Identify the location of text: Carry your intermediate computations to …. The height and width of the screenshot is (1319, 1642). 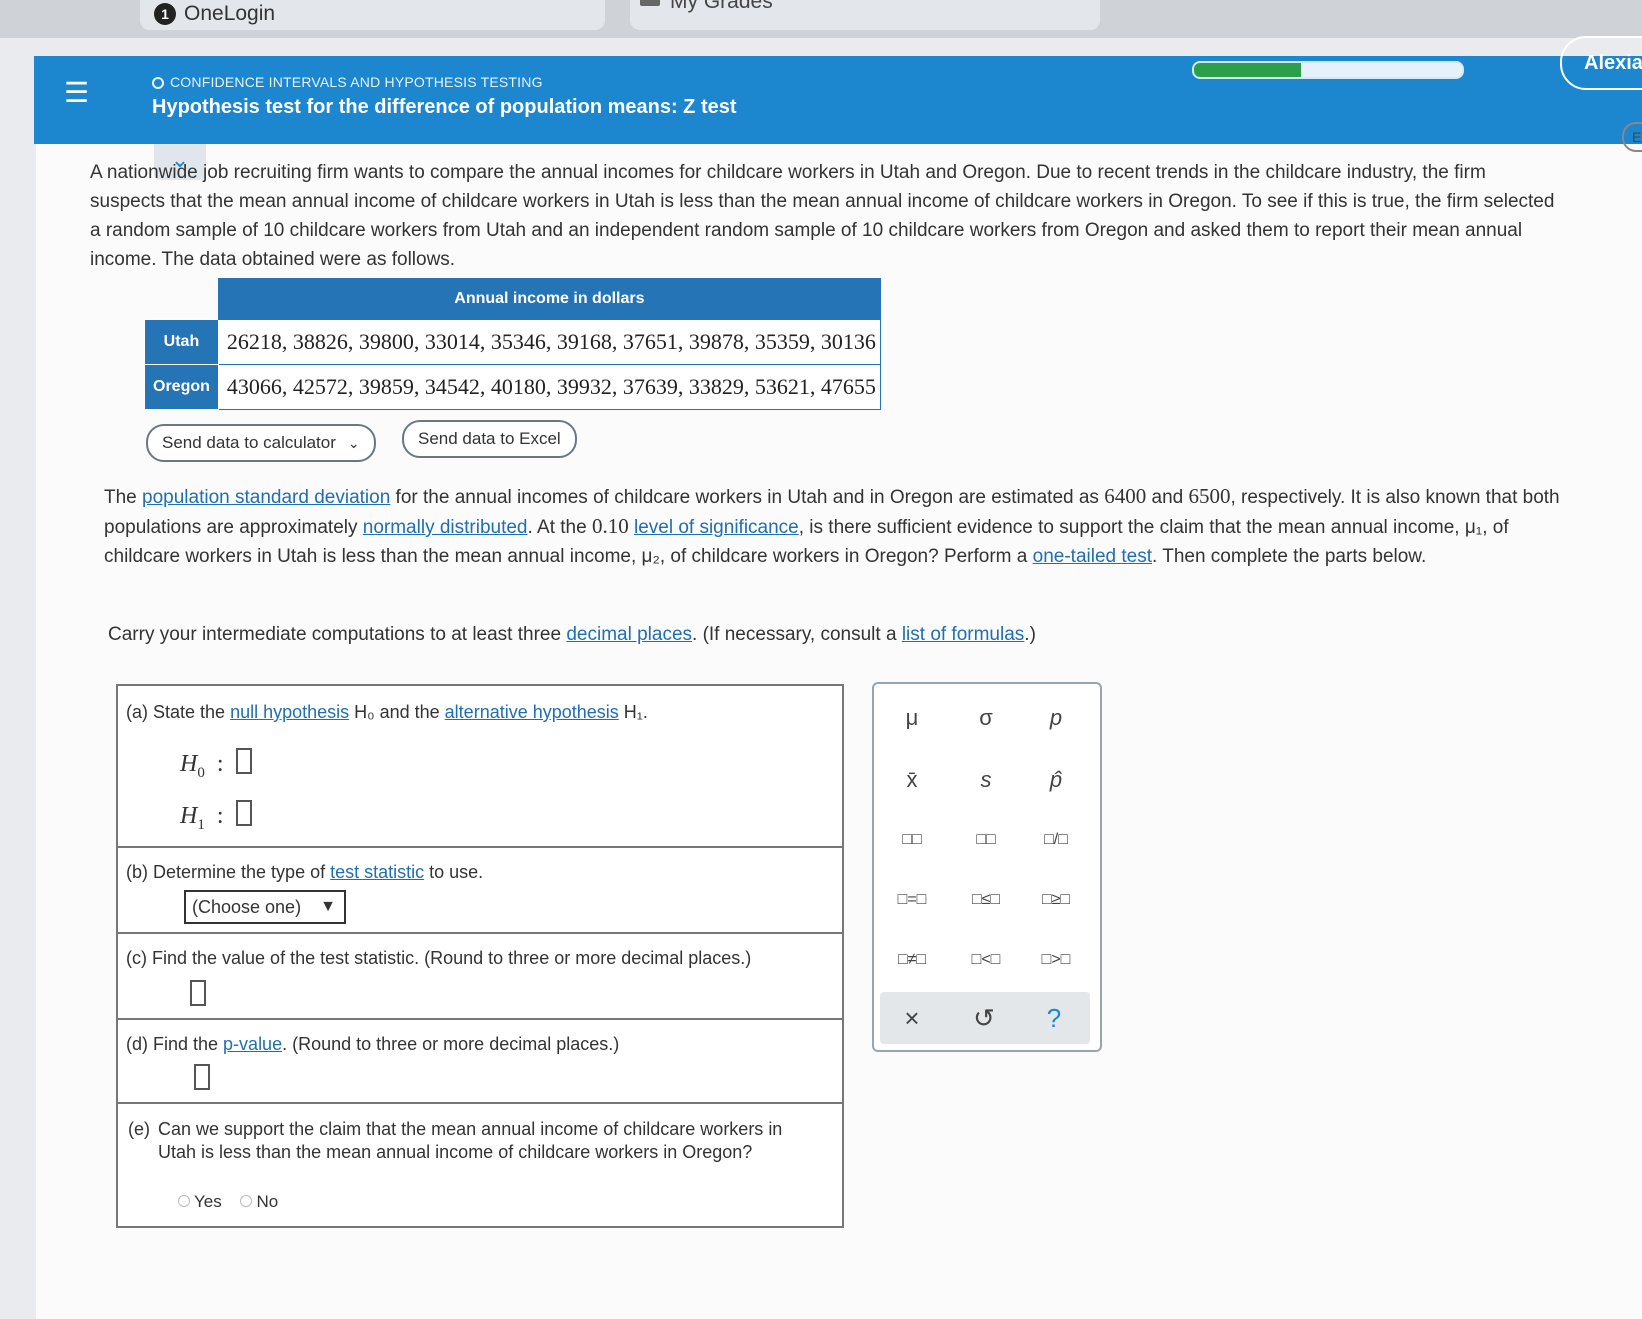
(337, 634).